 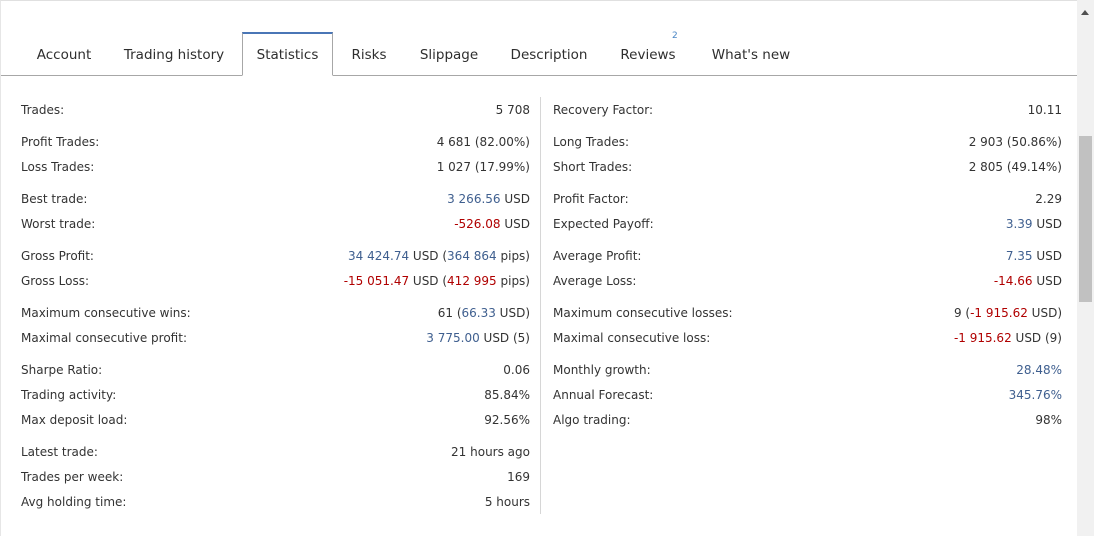 What do you see at coordinates (648, 53) in the screenshot?
I see `tab-reviews: Reviews 2` at bounding box center [648, 53].